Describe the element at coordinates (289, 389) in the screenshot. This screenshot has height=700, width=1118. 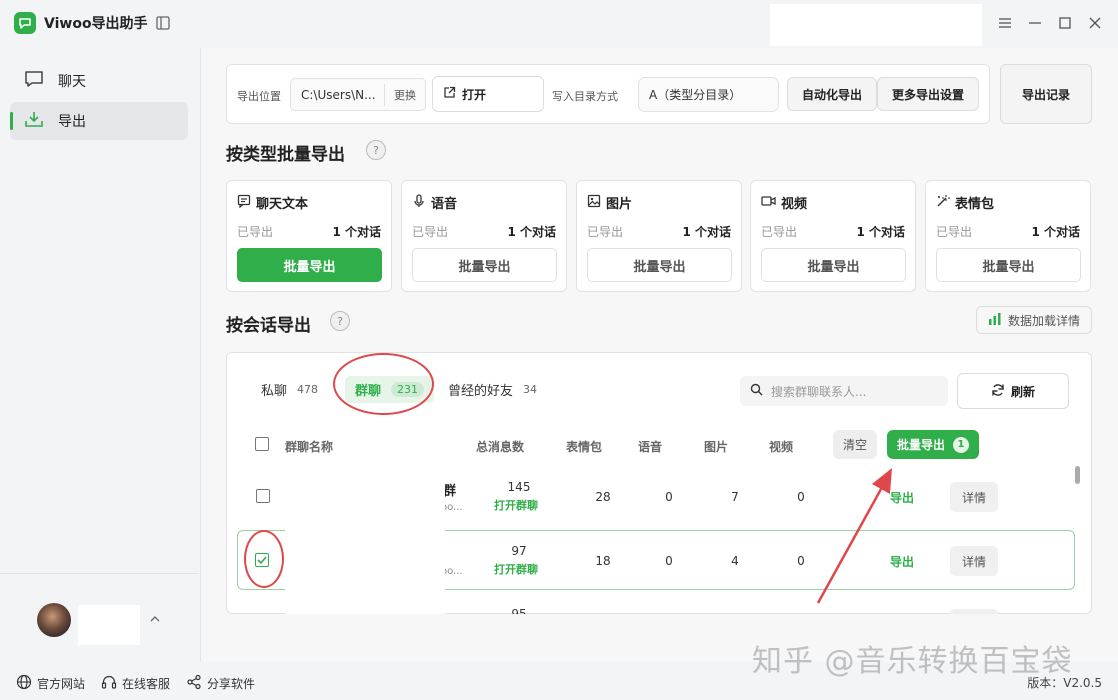
I see `tab-private-chat: 私聊 478` at that location.